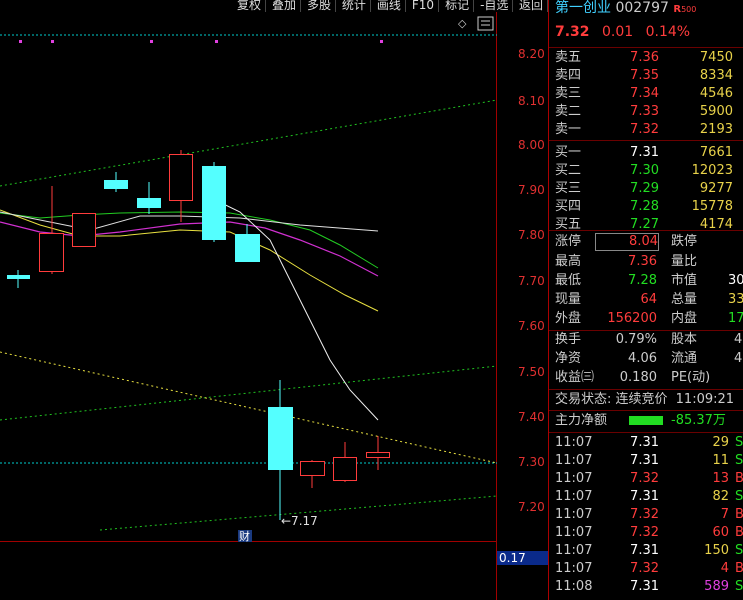  What do you see at coordinates (647, 112) in the screenshot?
I see `ask-level-row: 卖二 7.33 5900` at bounding box center [647, 112].